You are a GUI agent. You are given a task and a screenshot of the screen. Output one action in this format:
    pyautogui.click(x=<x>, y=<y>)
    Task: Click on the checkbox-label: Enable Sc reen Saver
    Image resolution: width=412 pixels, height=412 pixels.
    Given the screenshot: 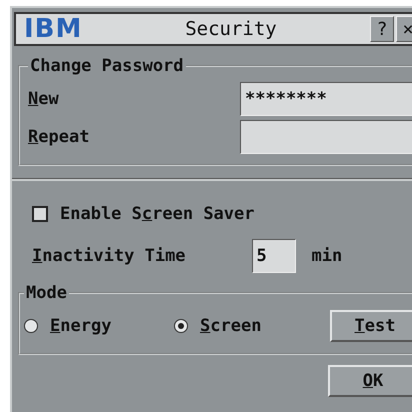 What is the action you would take?
    pyautogui.click(x=157, y=214)
    